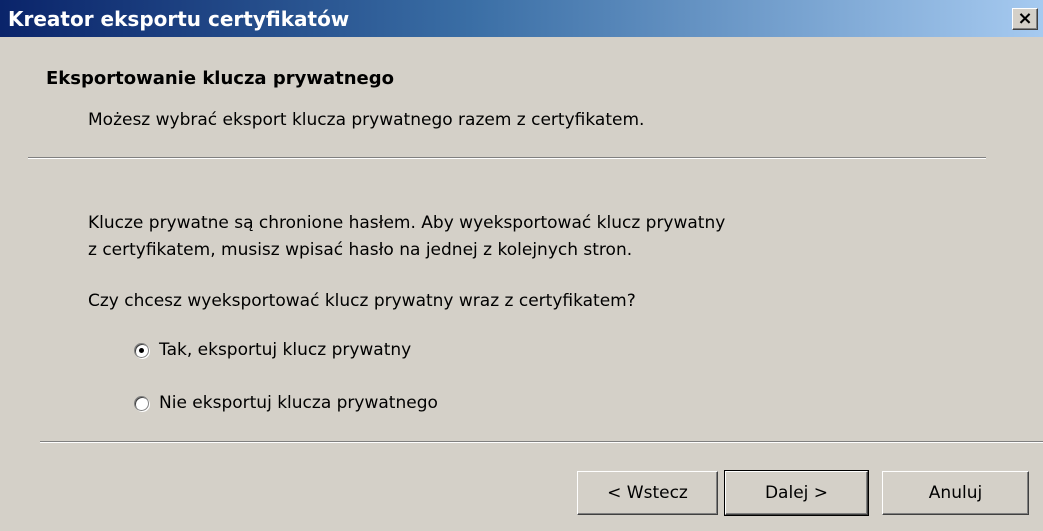 The width and height of the screenshot is (1043, 531). What do you see at coordinates (141, 350) in the screenshot?
I see `radio-checked-icon` at bounding box center [141, 350].